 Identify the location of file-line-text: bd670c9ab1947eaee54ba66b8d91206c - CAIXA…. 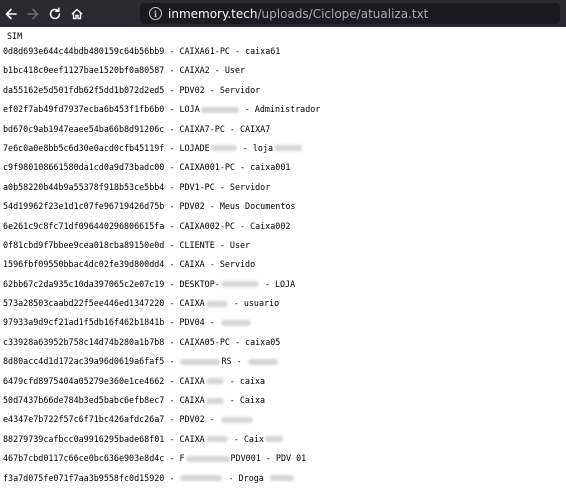
(137, 128).